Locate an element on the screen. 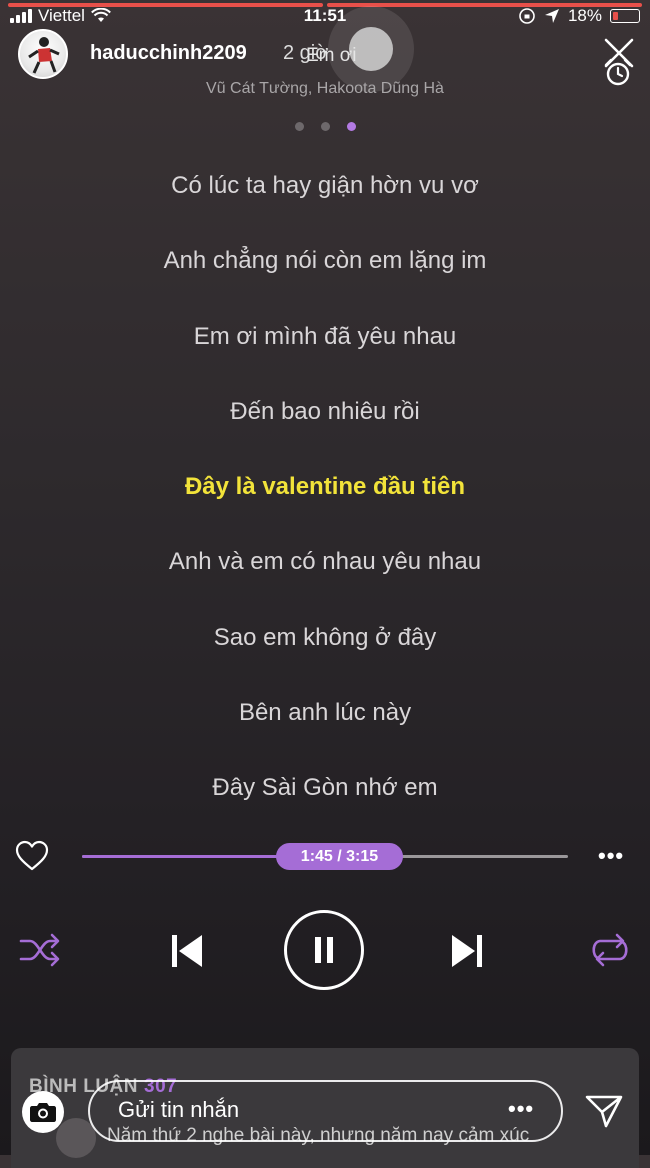 The image size is (650, 1168). lyric-line: Đến bao nhiêu rồi is located at coordinates (325, 411).